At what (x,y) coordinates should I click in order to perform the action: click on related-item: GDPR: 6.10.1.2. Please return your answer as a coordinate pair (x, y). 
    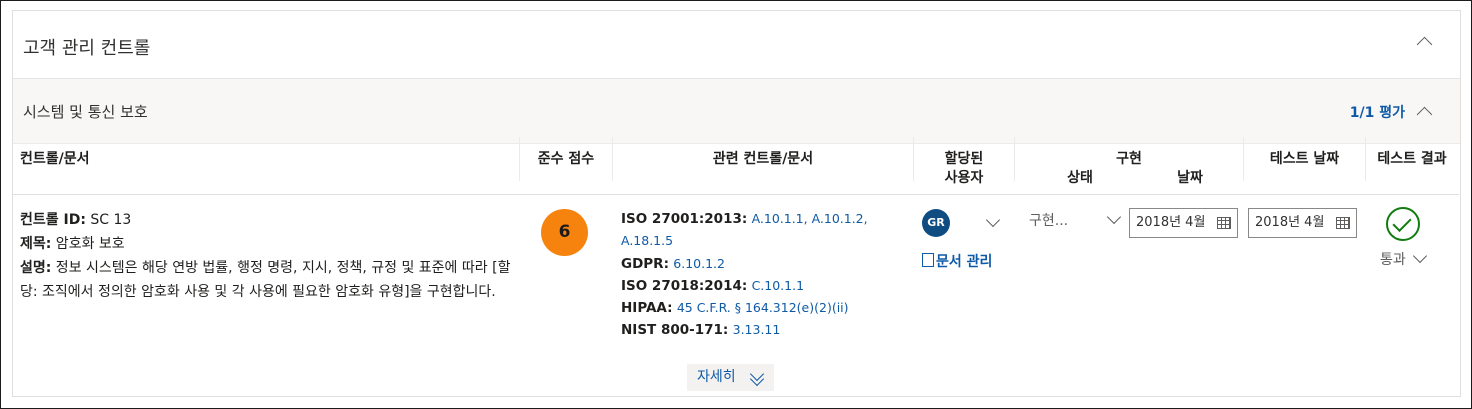
    Looking at the image, I should click on (756, 264).